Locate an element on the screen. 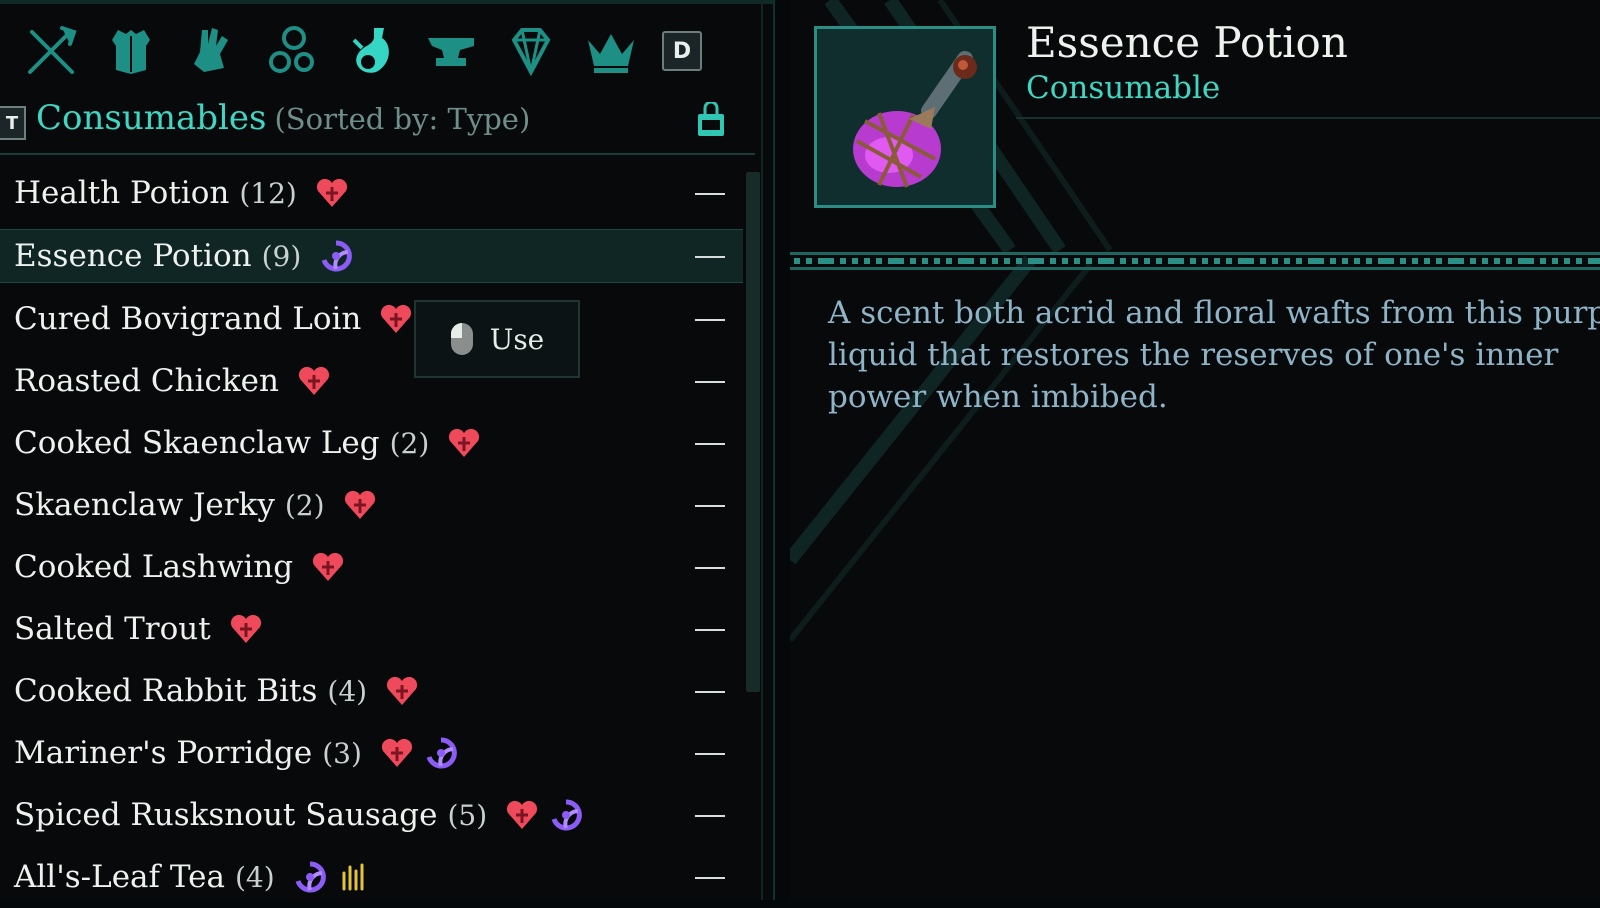  list-item: Cooked Lashwing is located at coordinates (372, 567).